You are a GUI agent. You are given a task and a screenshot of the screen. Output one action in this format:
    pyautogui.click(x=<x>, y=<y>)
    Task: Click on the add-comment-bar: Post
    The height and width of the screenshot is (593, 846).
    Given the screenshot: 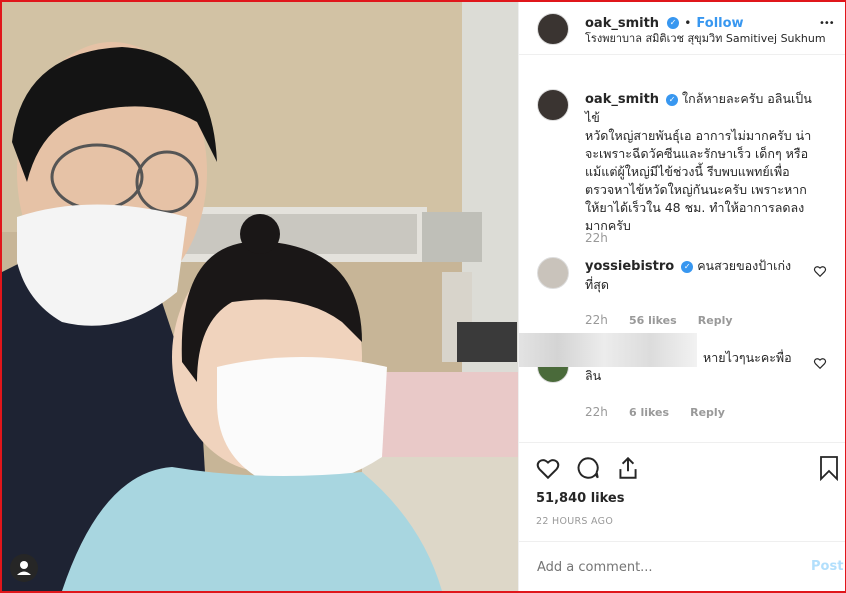 What is the action you would take?
    pyautogui.click(x=682, y=566)
    